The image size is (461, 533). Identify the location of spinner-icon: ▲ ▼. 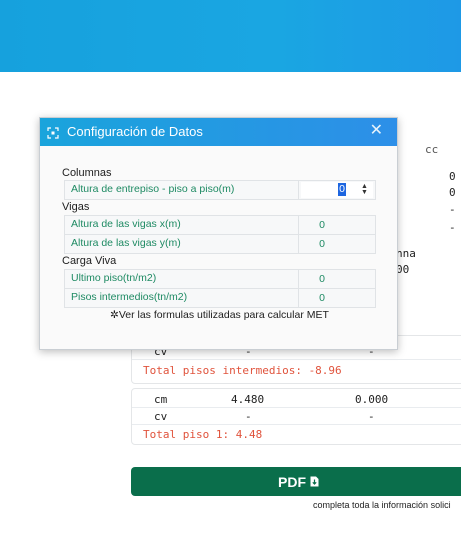
(364, 189).